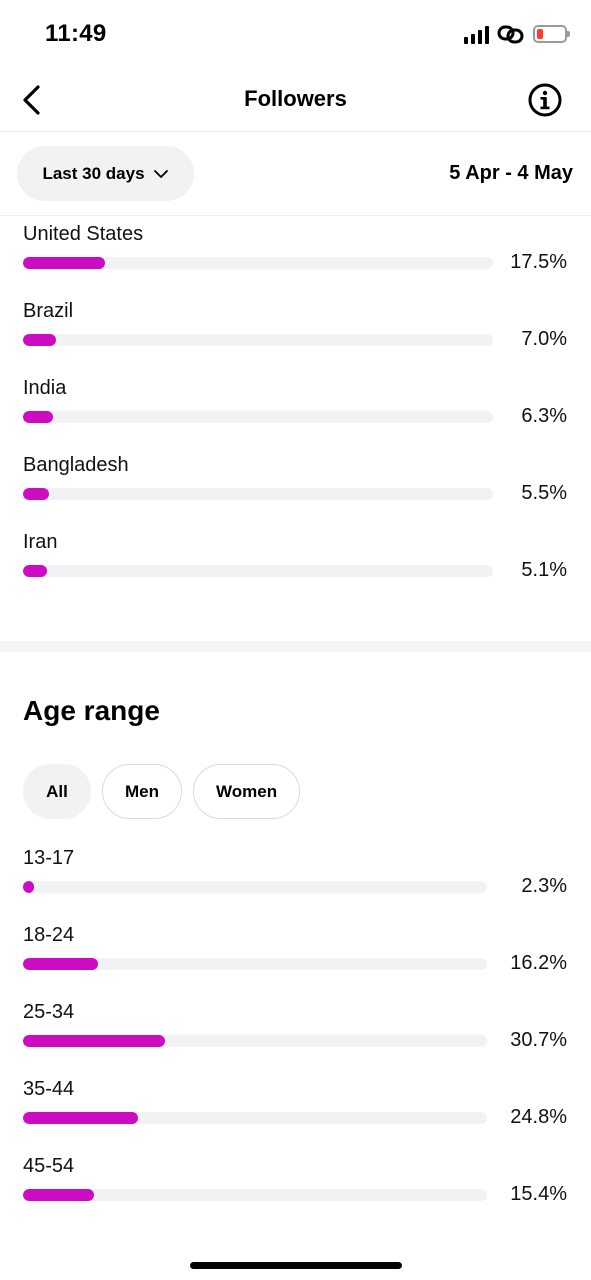  I want to click on age-row: 45-54 15.4%, so click(295, 1190).